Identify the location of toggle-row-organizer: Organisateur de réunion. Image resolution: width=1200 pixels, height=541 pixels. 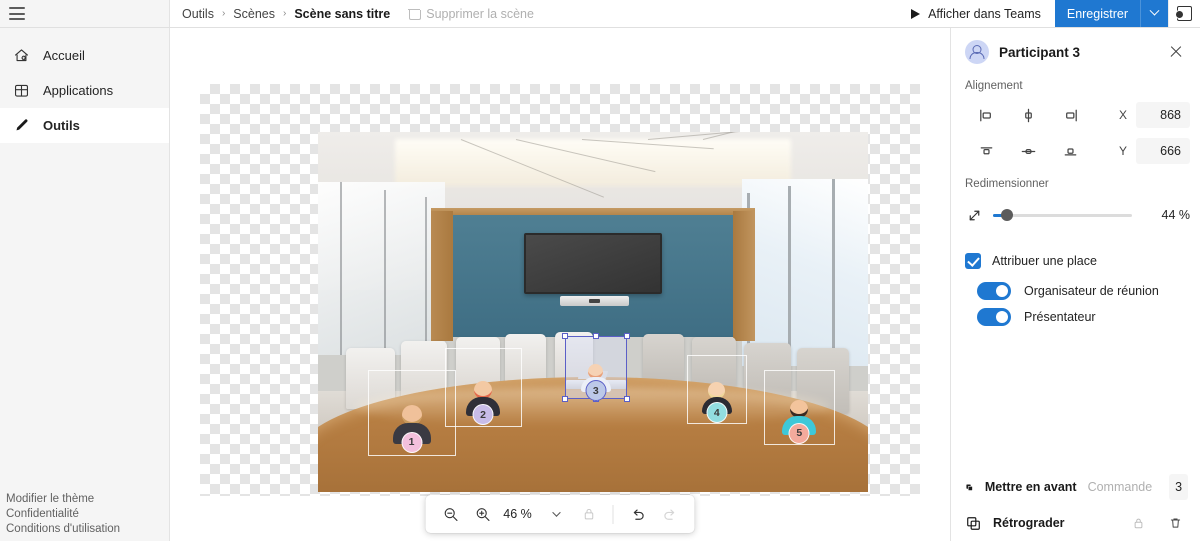
(1075, 291).